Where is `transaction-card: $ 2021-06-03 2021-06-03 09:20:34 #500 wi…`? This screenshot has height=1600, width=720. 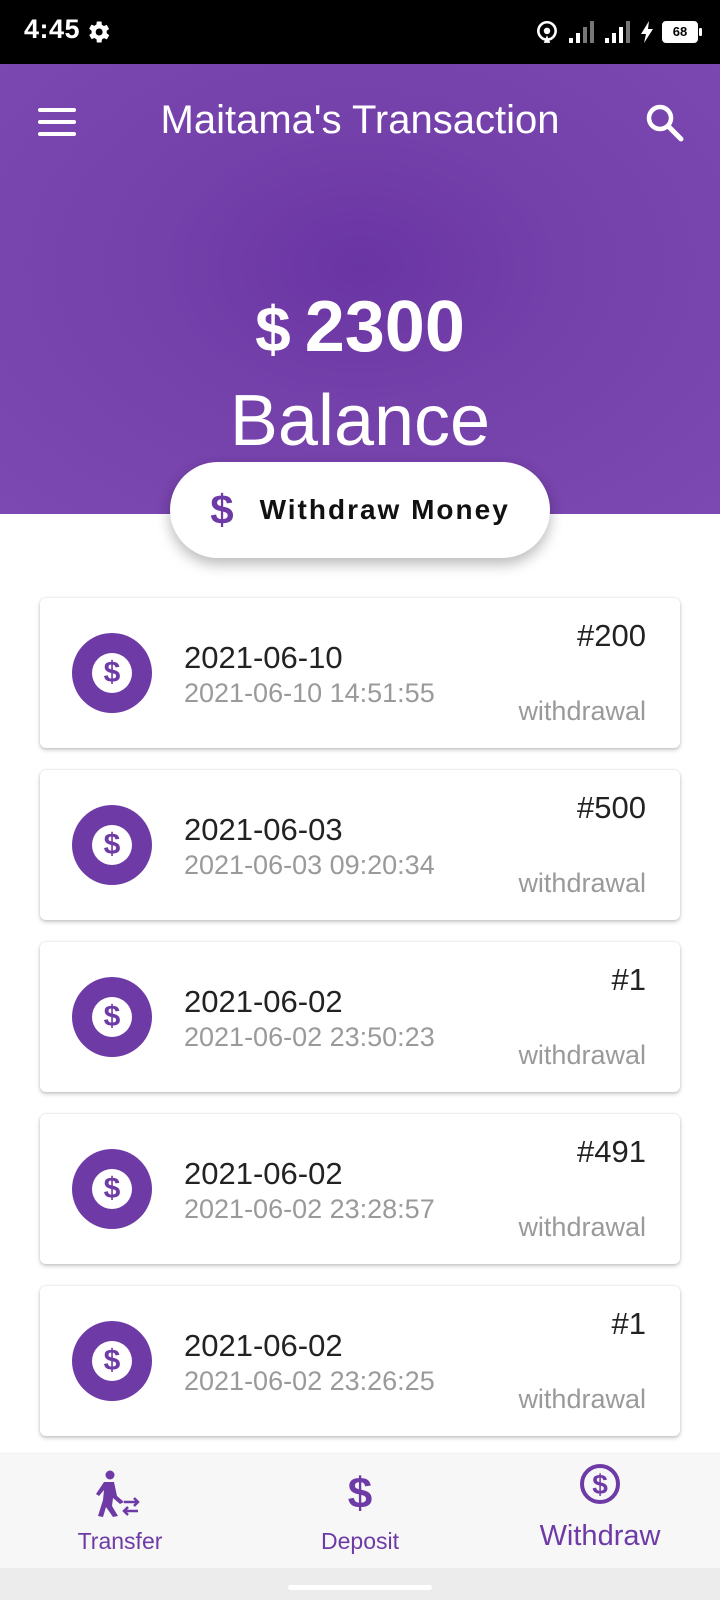 transaction-card: $ 2021-06-03 2021-06-03 09:20:34 #500 wi… is located at coordinates (360, 845).